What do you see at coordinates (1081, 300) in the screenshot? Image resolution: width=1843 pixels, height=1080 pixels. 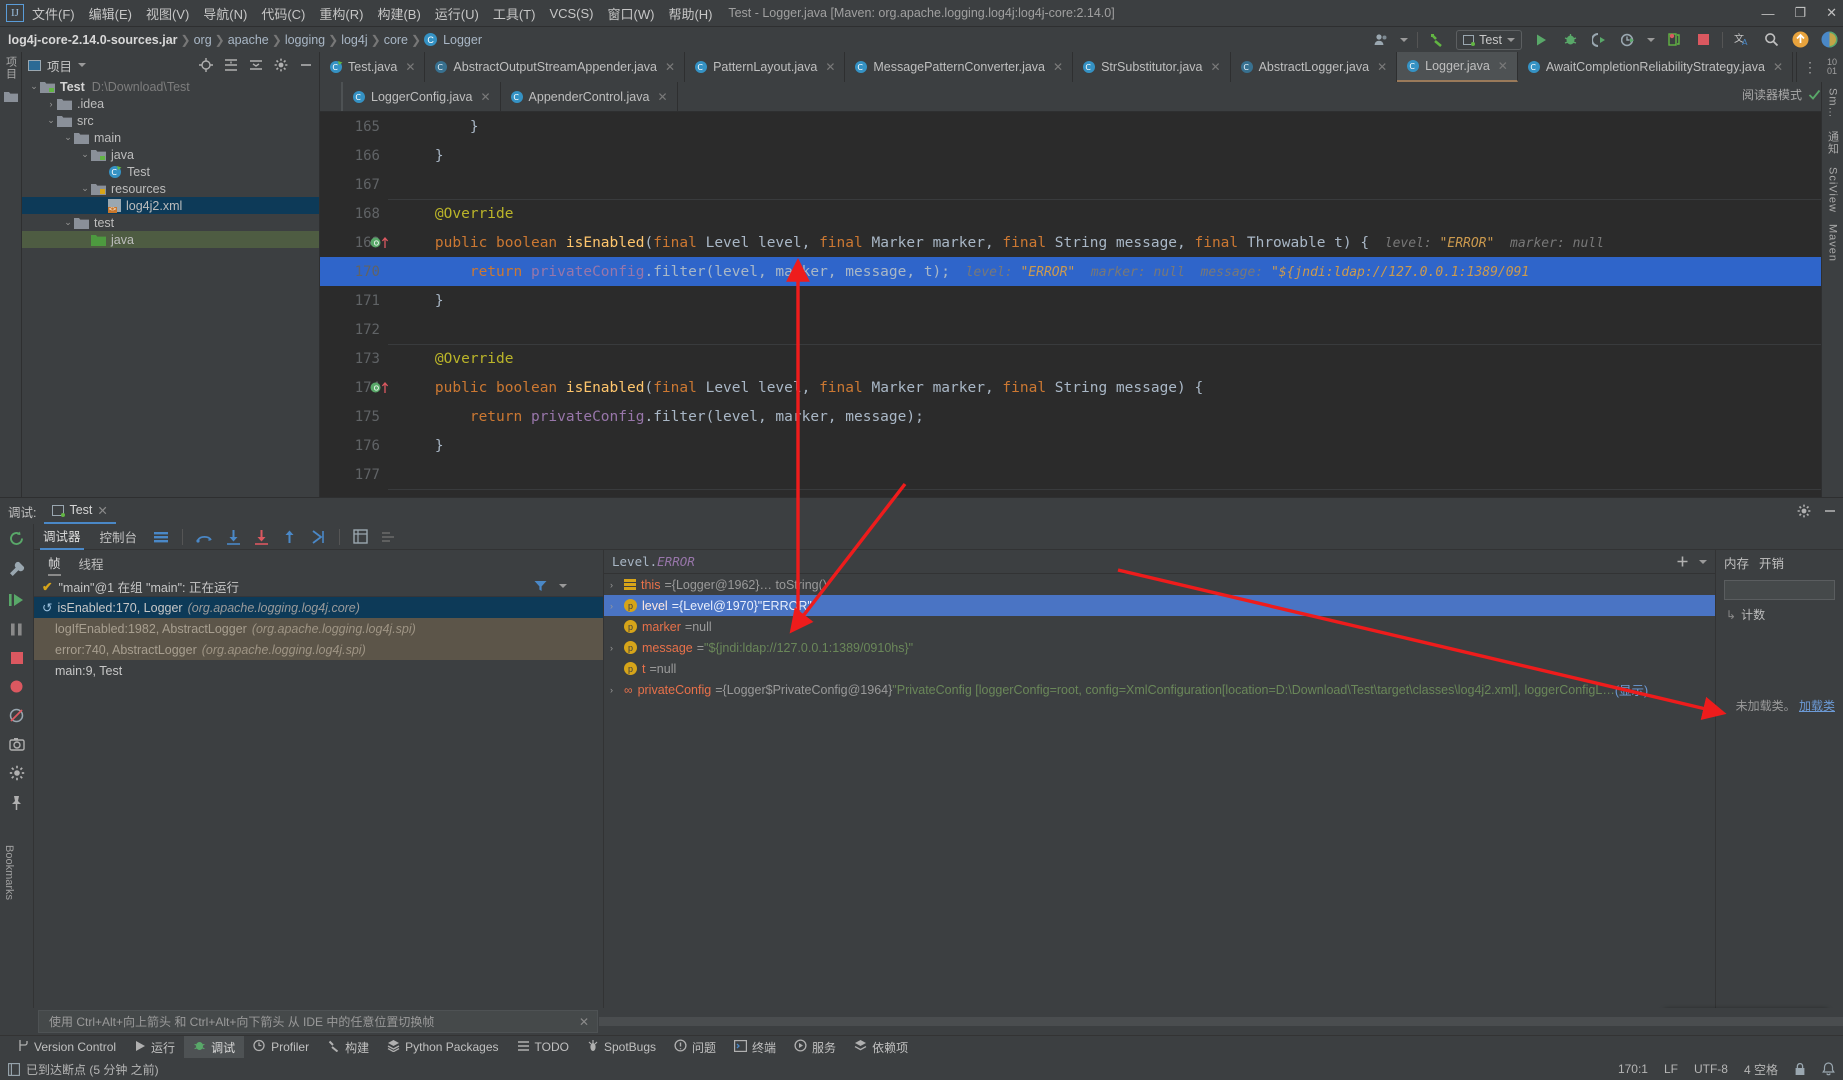 I see `code-line: 171 }` at bounding box center [1081, 300].